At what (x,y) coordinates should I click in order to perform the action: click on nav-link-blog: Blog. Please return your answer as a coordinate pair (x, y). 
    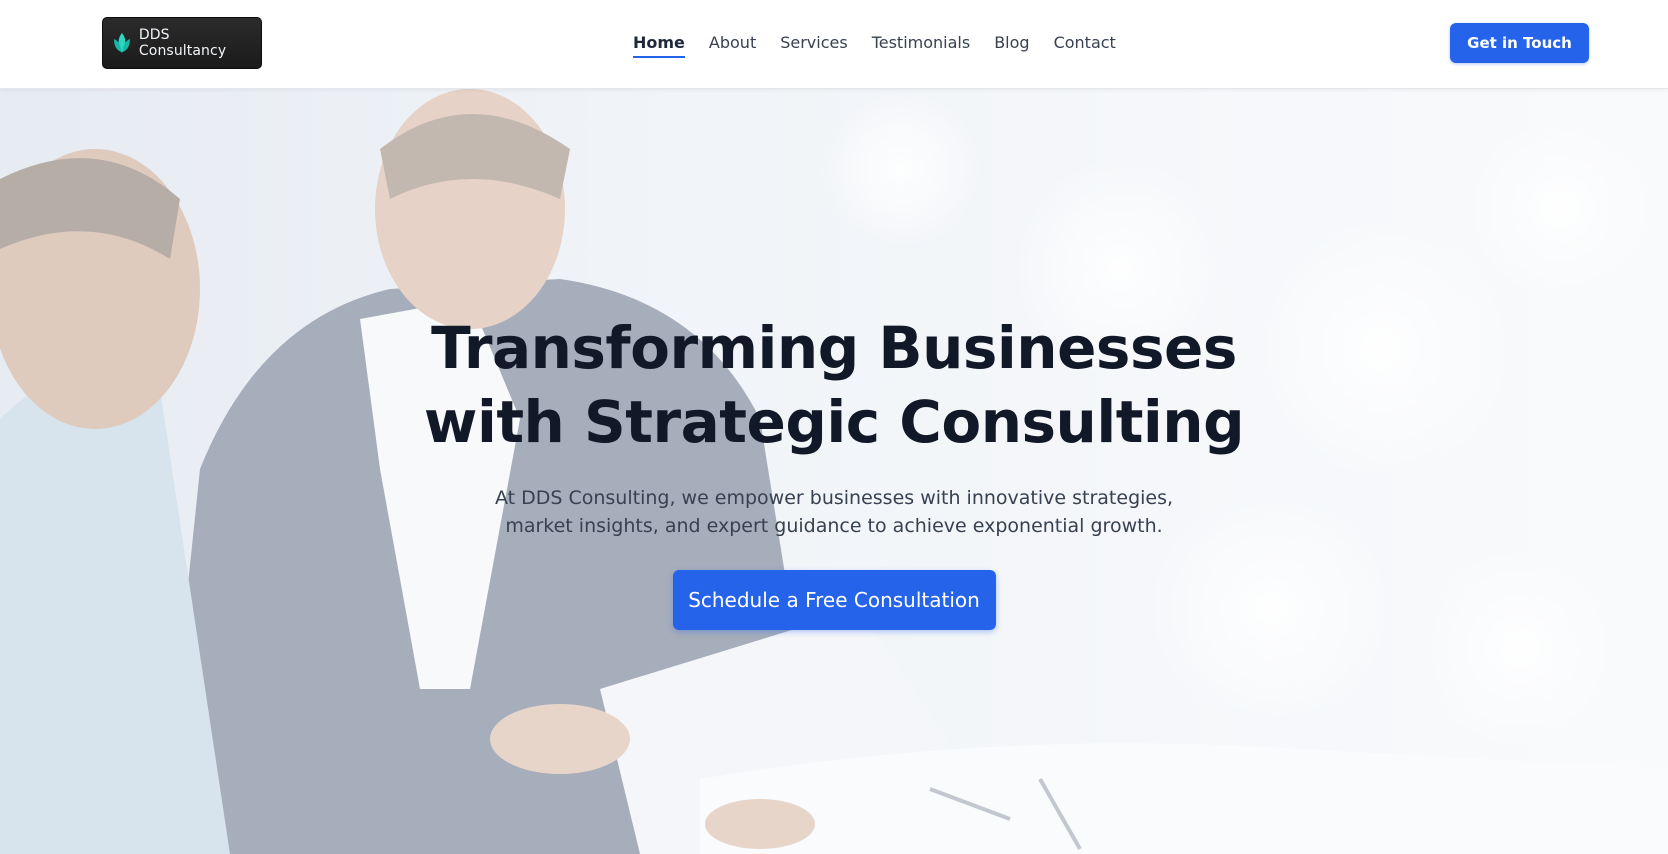
    Looking at the image, I should click on (1011, 44).